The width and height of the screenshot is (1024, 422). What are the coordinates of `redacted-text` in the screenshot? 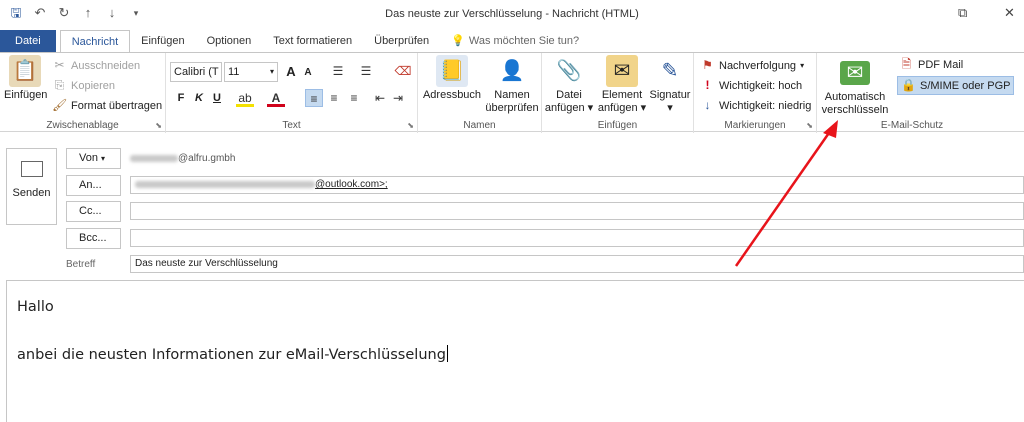 It's located at (154, 158).